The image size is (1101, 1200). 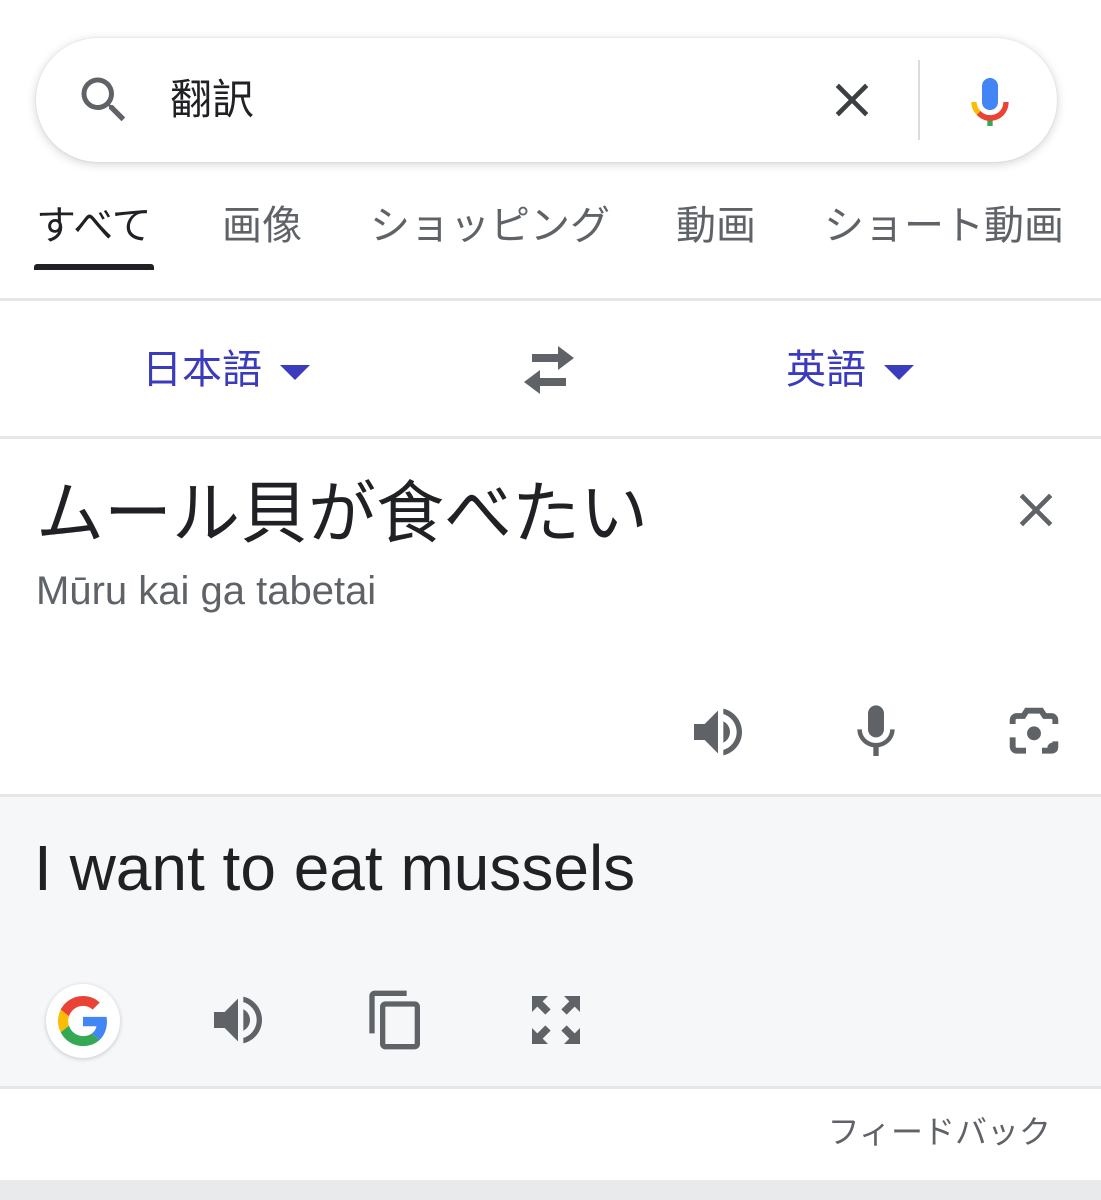 I want to click on swap-languages-icon, so click(x=549, y=370).